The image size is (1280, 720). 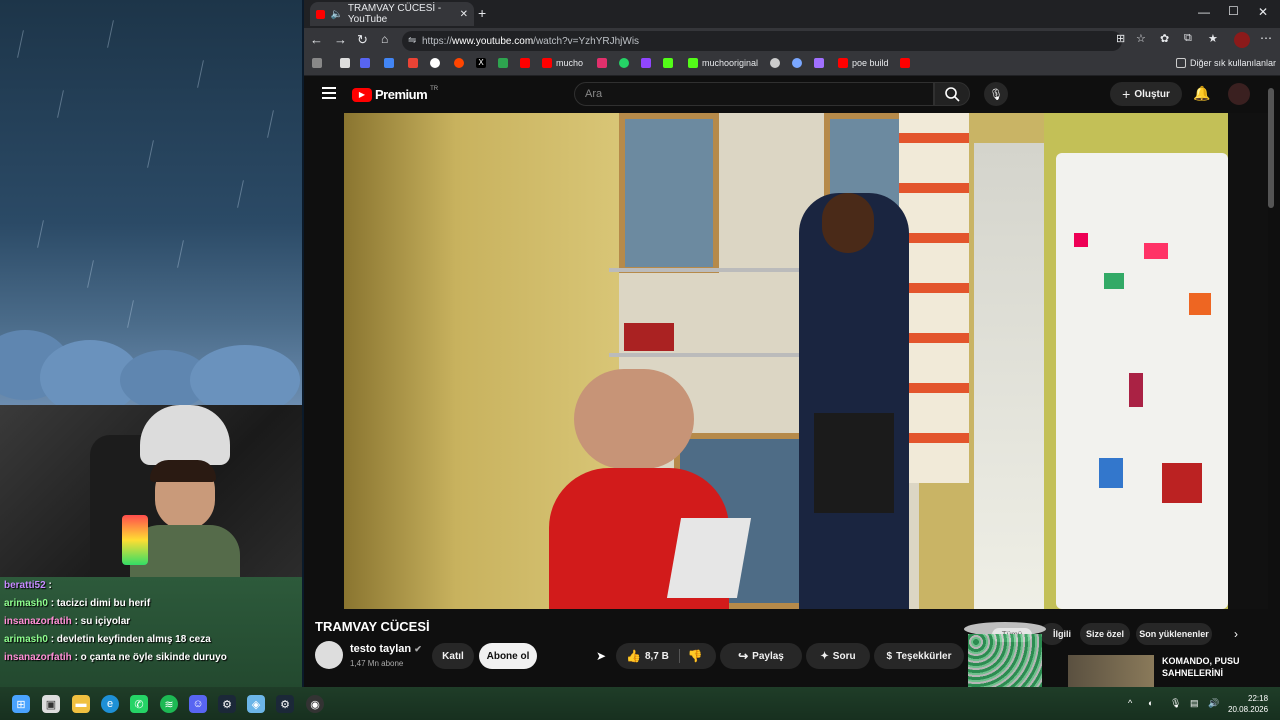 What do you see at coordinates (657, 656) in the screenshot?
I see `like-count: 8,7 B` at bounding box center [657, 656].